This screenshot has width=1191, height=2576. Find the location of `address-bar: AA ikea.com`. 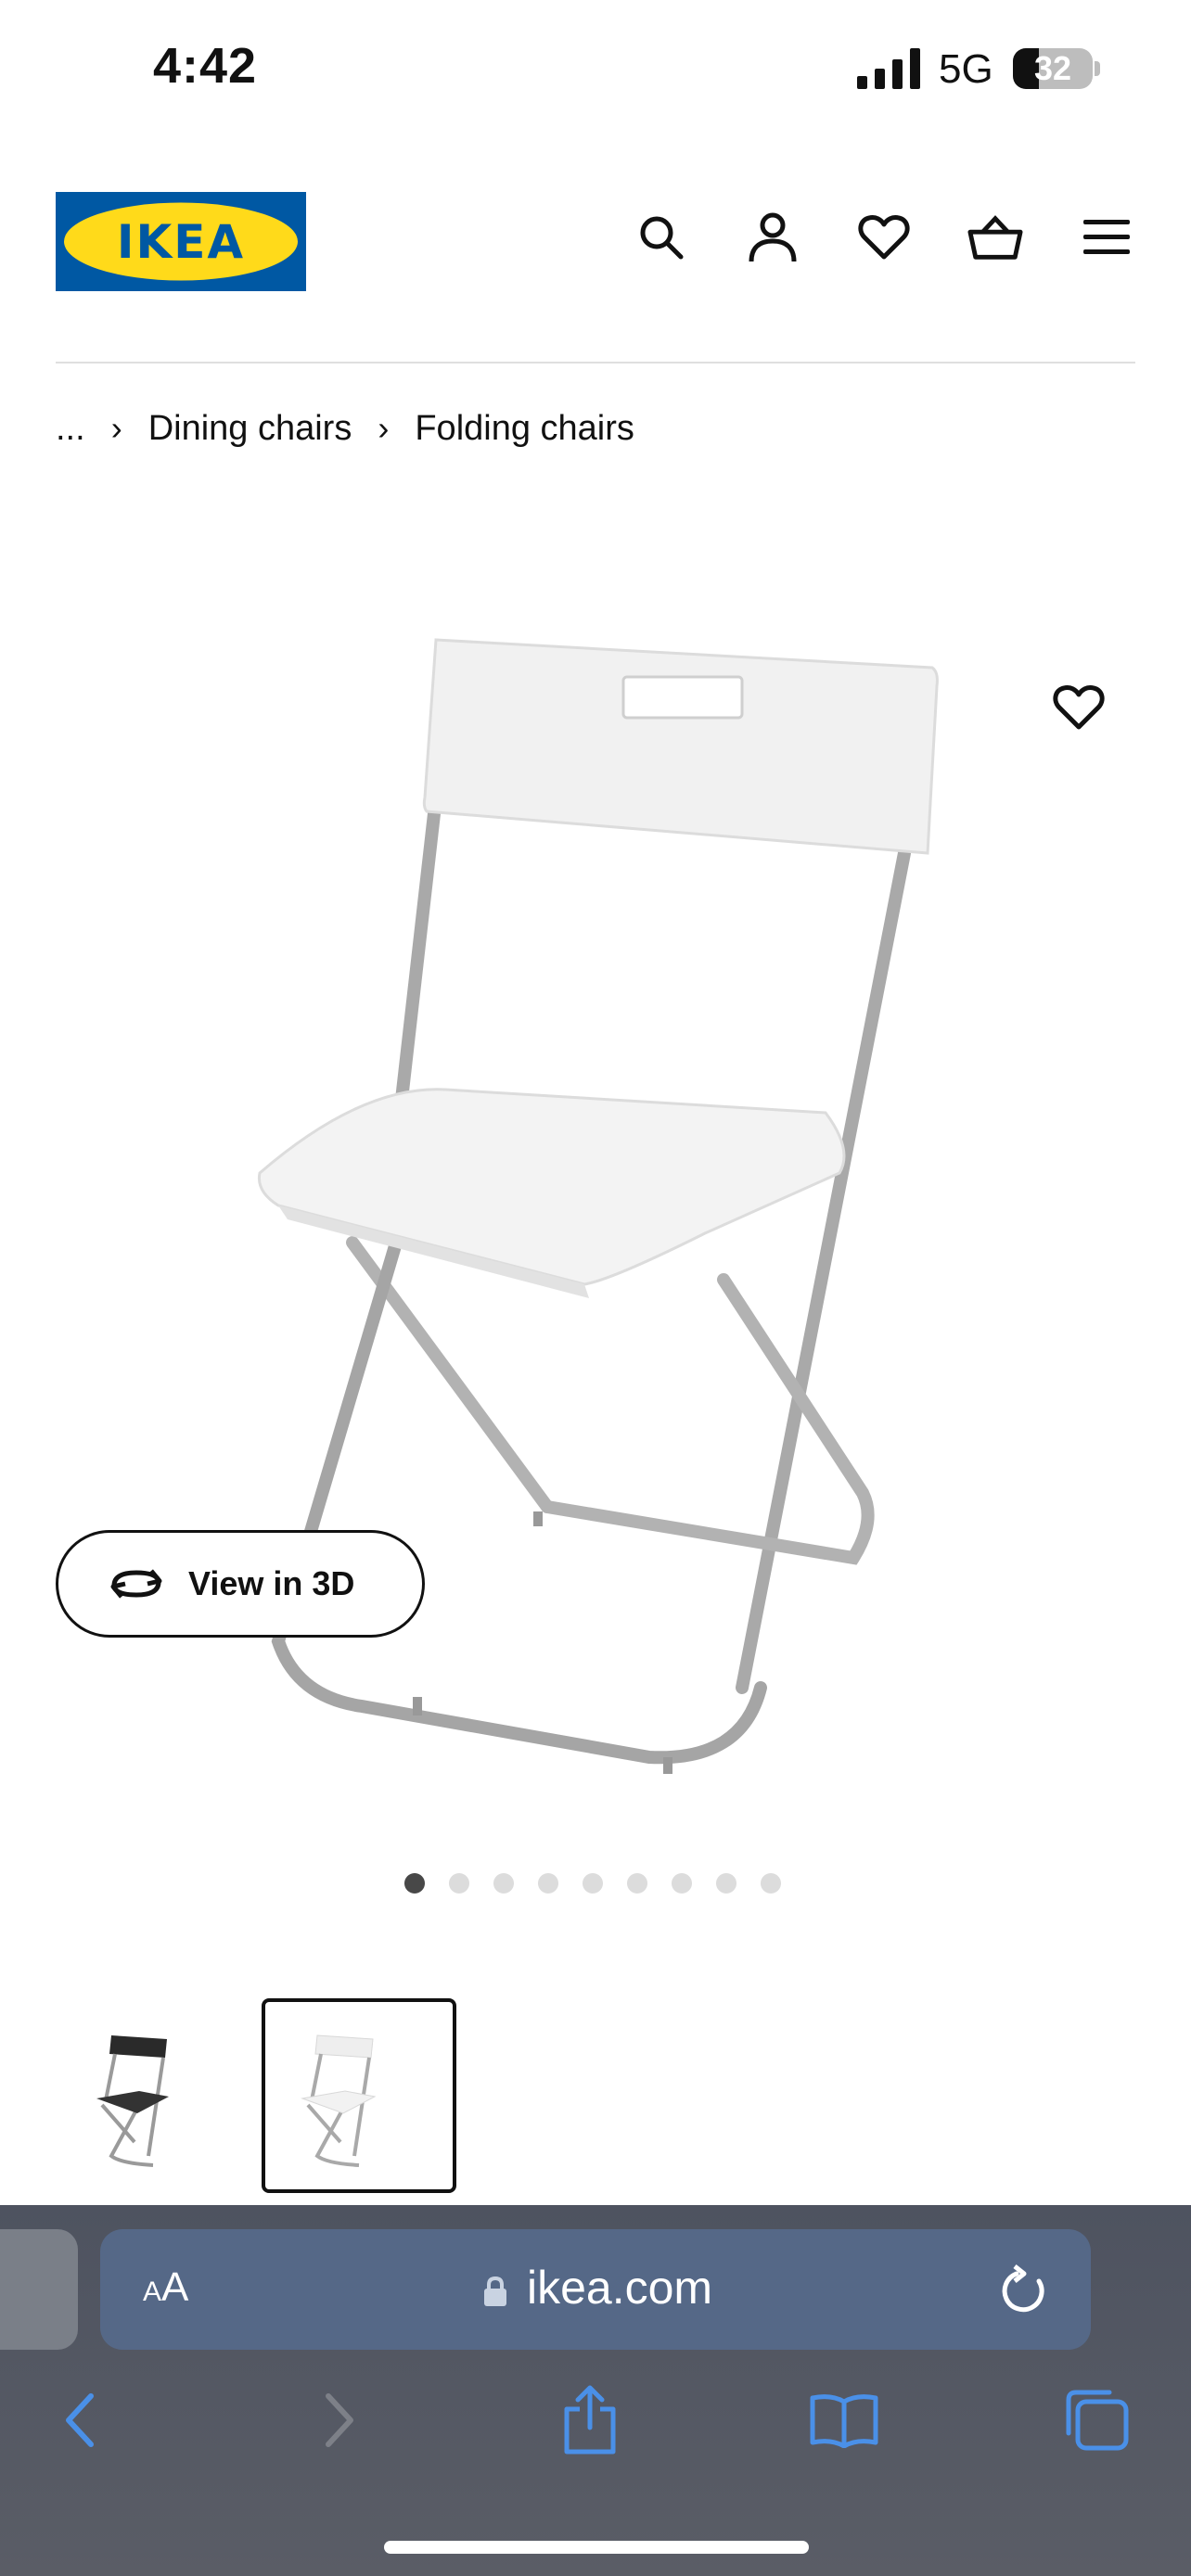

address-bar: AA ikea.com is located at coordinates (595, 2289).